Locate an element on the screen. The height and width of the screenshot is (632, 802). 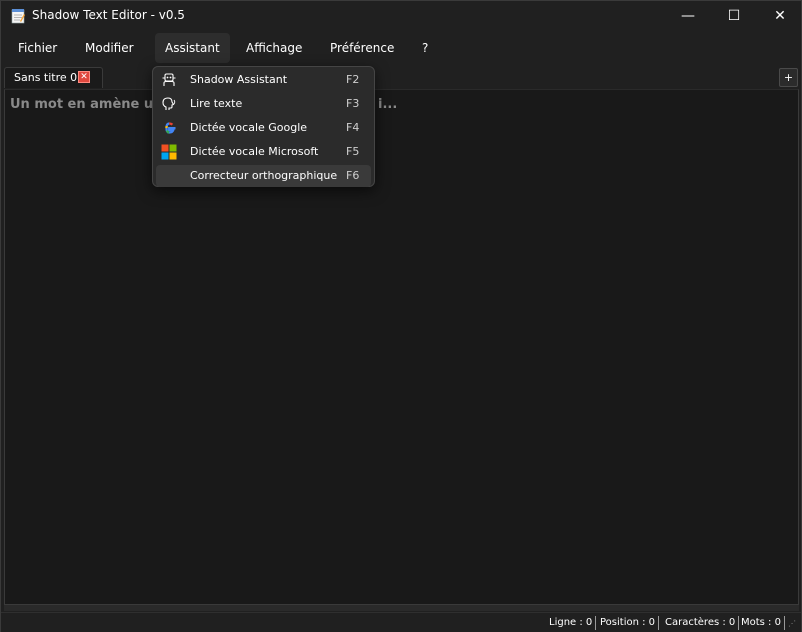
menu-modifier: Modifier is located at coordinates (109, 48).